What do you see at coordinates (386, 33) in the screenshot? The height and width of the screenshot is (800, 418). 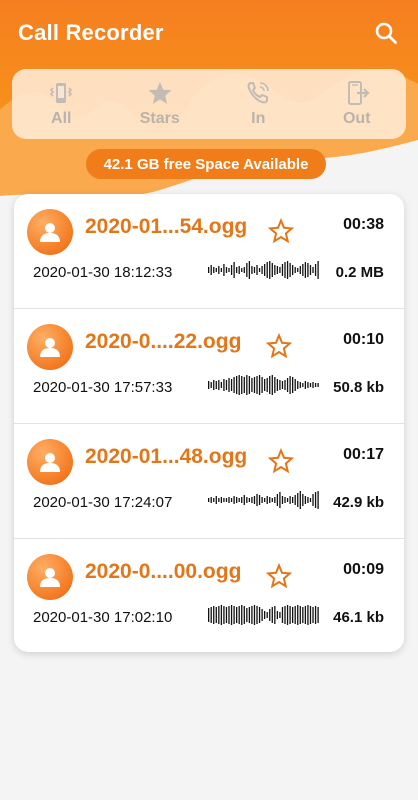 I see `search-icon` at bounding box center [386, 33].